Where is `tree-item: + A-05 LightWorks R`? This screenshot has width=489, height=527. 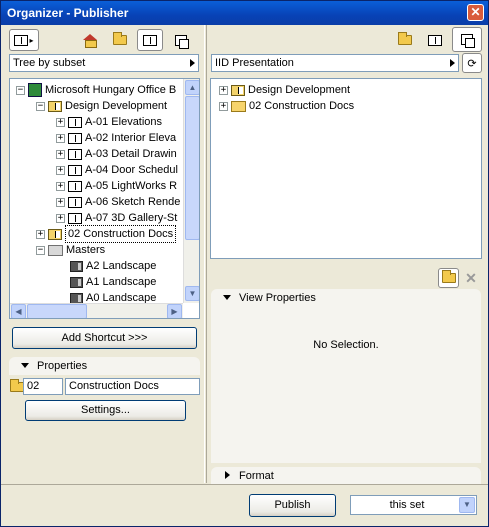 tree-item: + A-05 LightWorks R is located at coordinates (116, 186).